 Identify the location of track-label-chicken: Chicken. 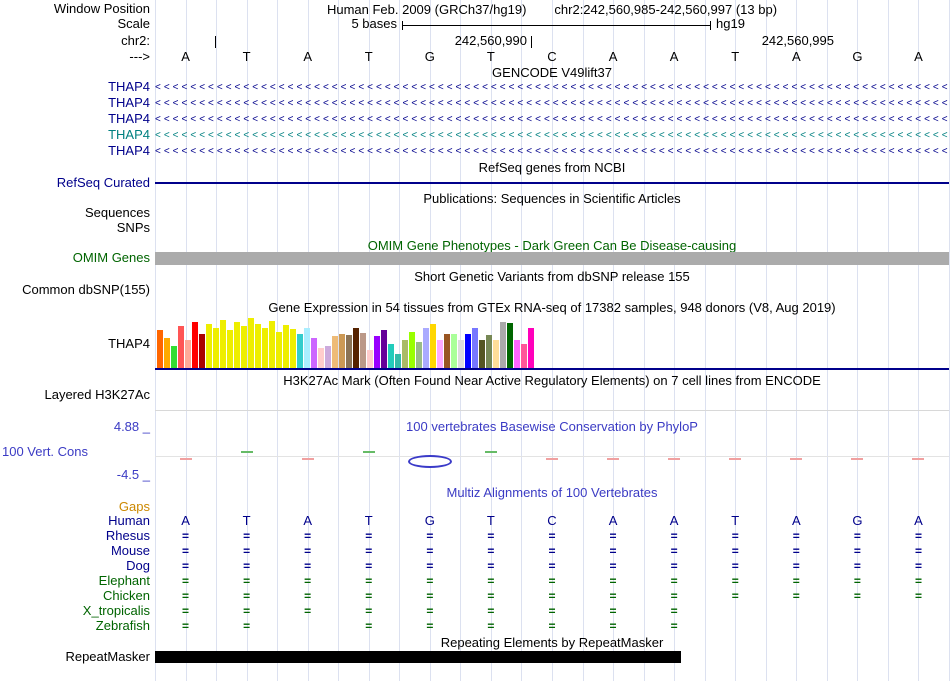
(75, 596).